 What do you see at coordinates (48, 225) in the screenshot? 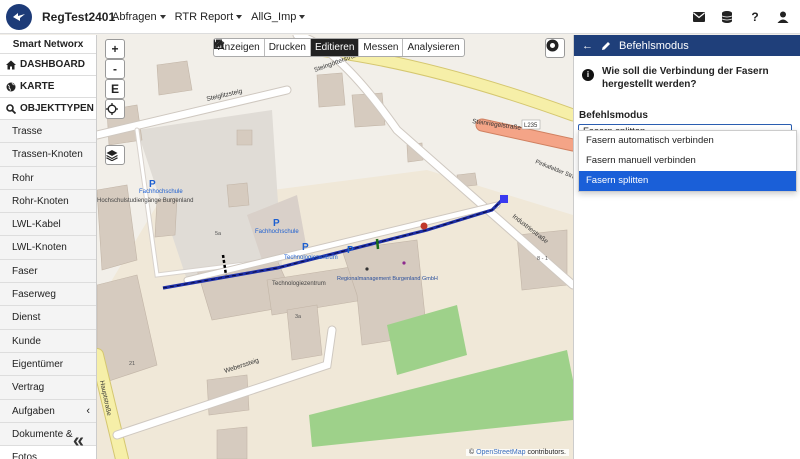
I see `sidebar-item-lwl-kabel: LWL-Kabel` at bounding box center [48, 225].